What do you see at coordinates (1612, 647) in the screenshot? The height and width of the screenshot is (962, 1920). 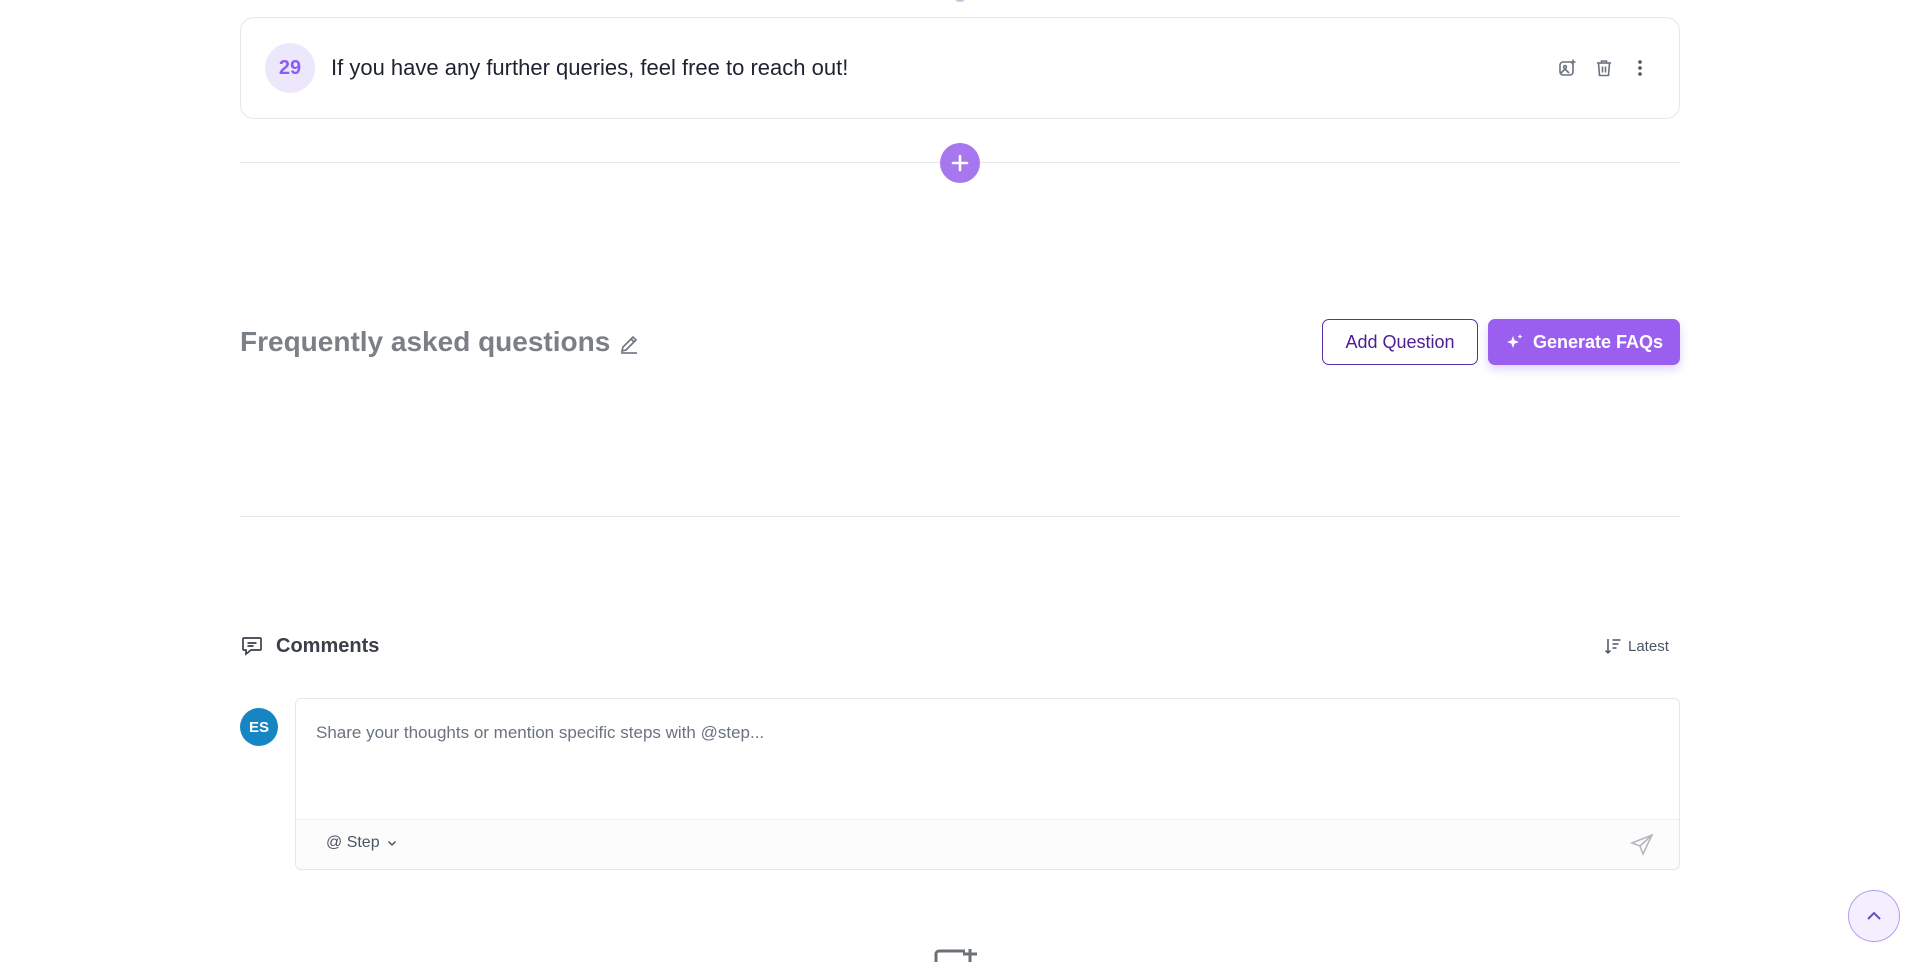 I see `sort-icon` at bounding box center [1612, 647].